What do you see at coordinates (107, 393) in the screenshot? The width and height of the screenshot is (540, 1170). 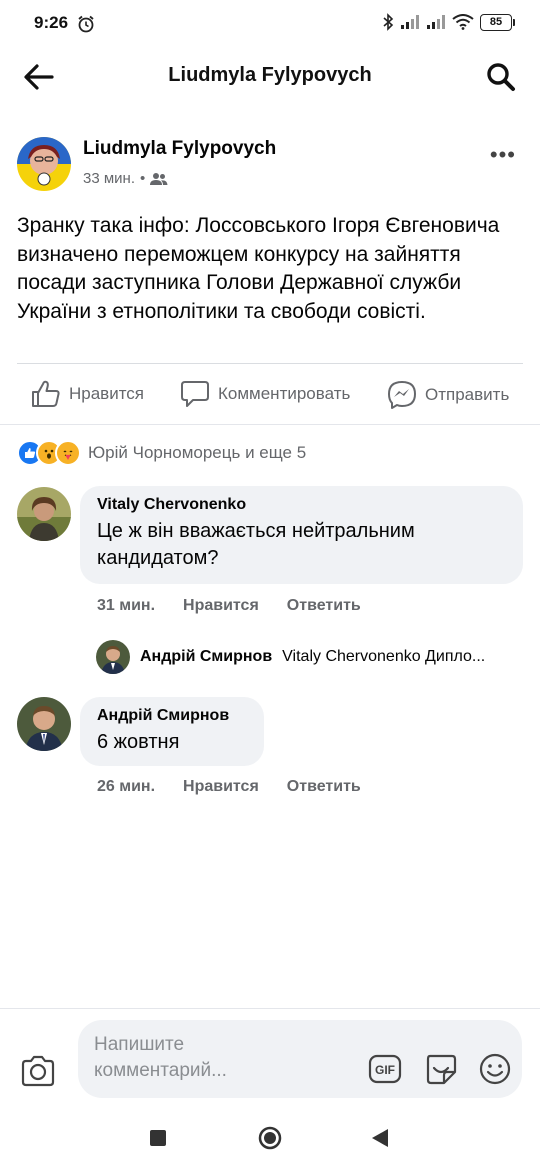 I see `like-label: Нравится` at bounding box center [107, 393].